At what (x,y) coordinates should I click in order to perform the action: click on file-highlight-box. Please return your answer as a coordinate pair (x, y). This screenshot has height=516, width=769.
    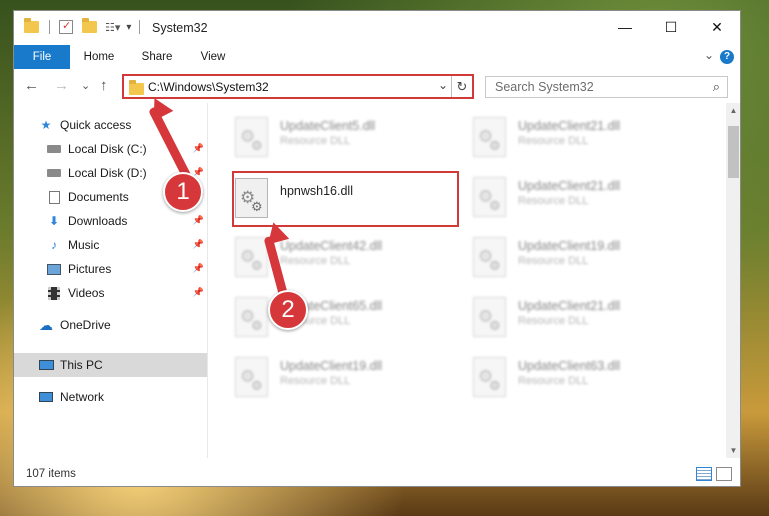
    Looking at the image, I should click on (345, 199).